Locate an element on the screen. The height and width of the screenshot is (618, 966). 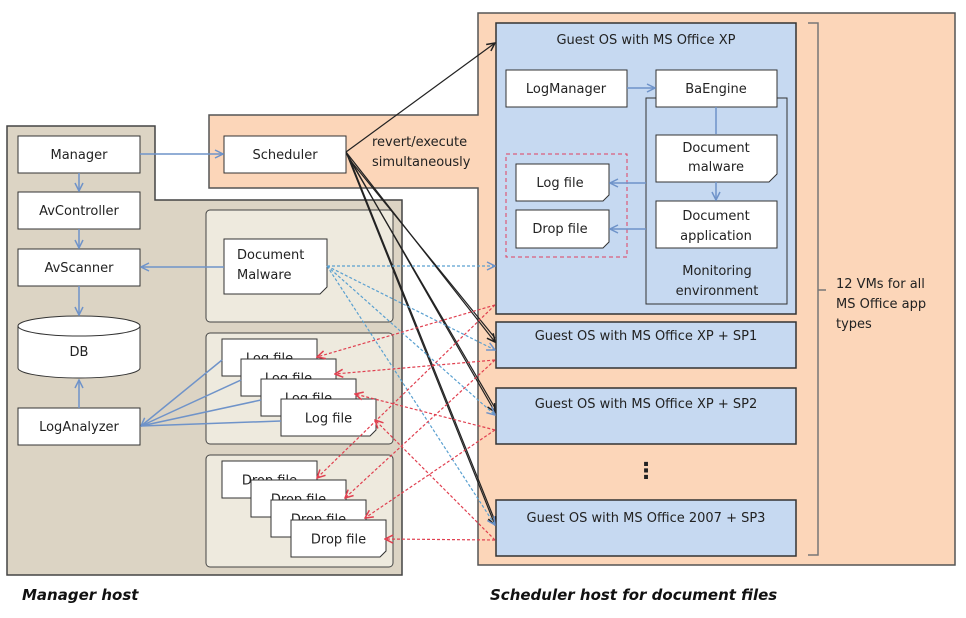
doc-app-label: application is located at coordinates (716, 236).